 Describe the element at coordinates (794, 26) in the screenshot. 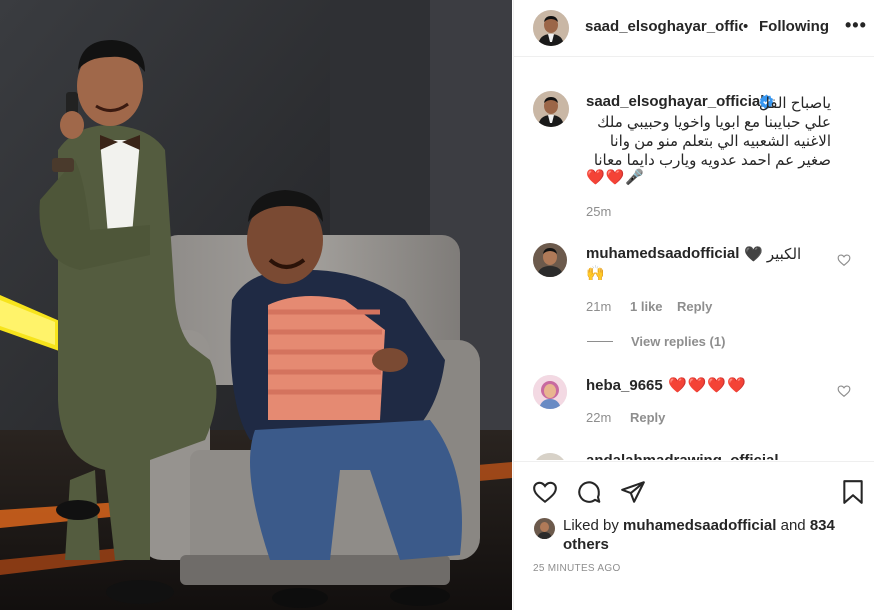

I see `following-button: Following` at that location.